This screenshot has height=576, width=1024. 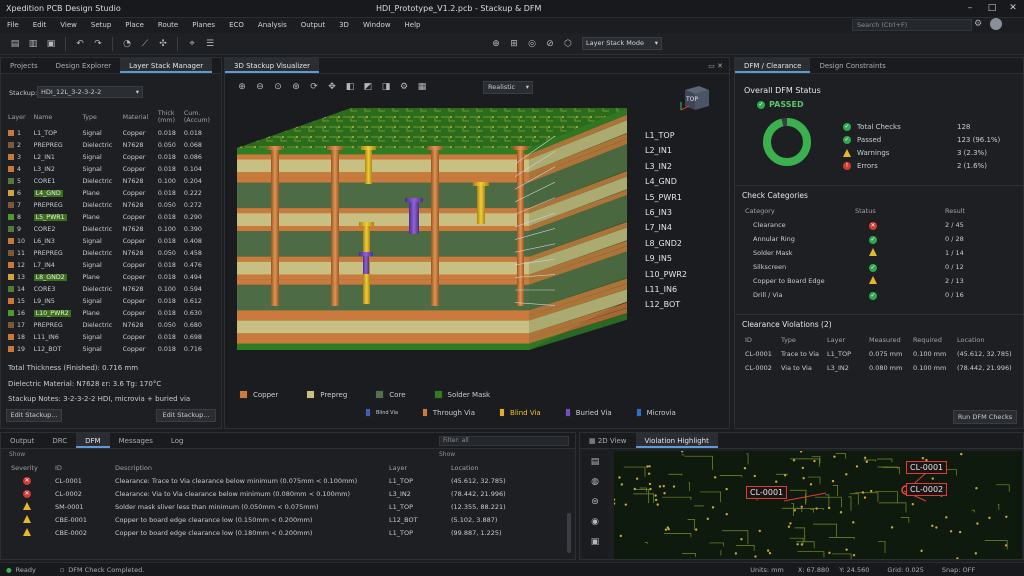 What do you see at coordinates (109, 277) in the screenshot?
I see `layer-row: 13 L8_GND2 Plane Copper 0.018 0.494` at bounding box center [109, 277].